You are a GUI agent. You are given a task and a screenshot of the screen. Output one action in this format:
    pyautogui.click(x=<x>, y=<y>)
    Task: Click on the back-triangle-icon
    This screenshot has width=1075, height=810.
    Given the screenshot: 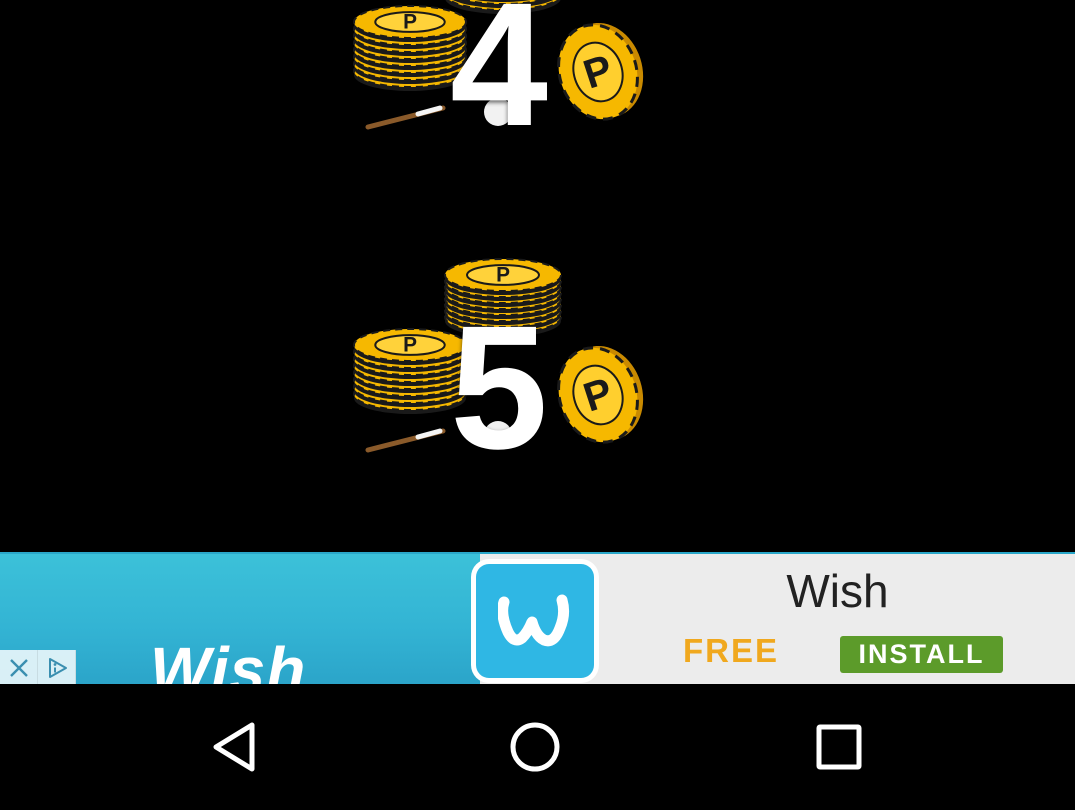 What is the action you would take?
    pyautogui.click(x=234, y=747)
    